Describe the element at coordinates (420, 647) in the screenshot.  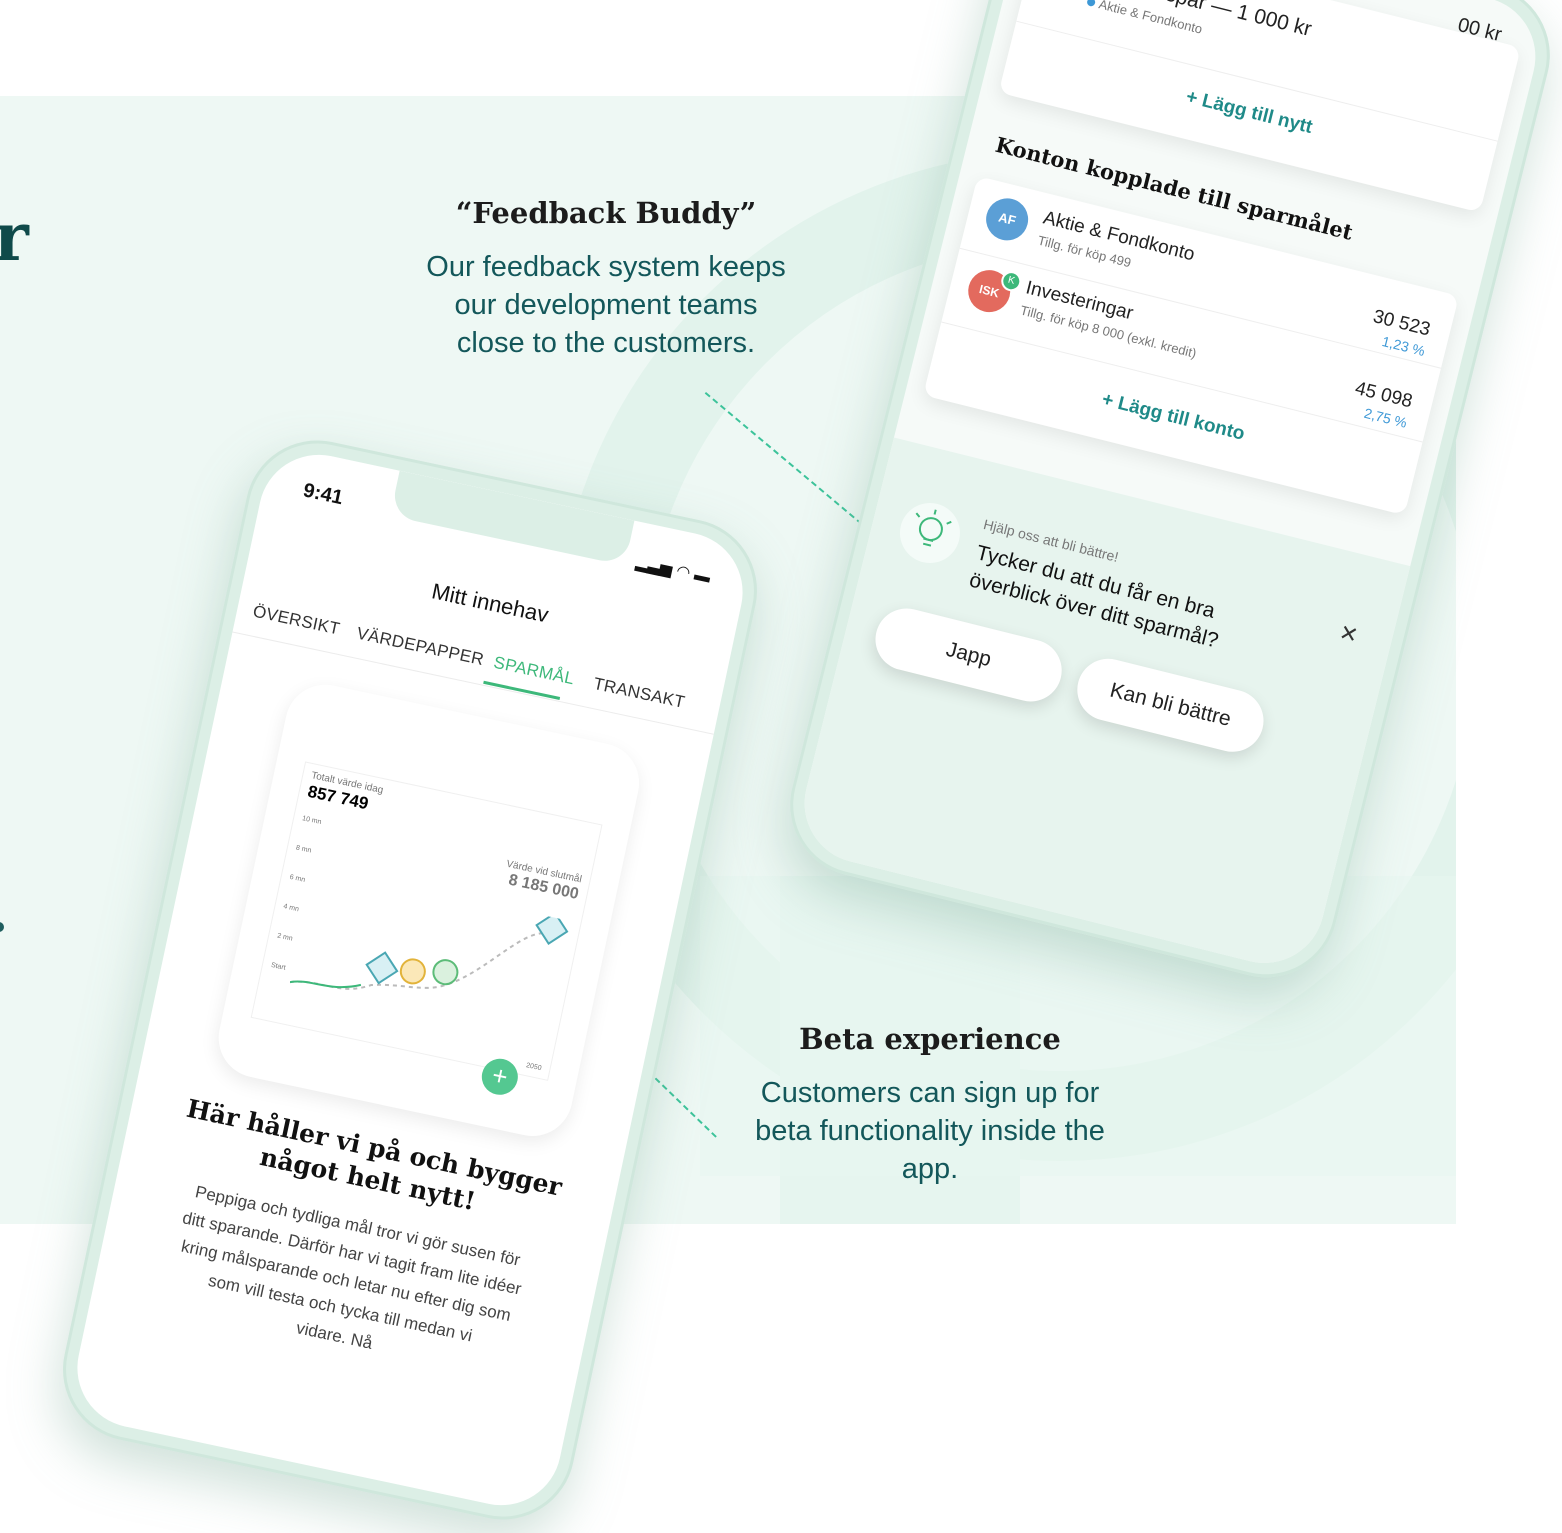
I see `tab-vardepapper: VÄRDEPAPPER` at that location.